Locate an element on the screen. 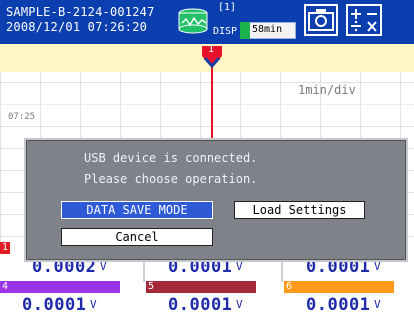 This screenshot has height=315, width=414. channel-number: 4 is located at coordinates (5, 286).